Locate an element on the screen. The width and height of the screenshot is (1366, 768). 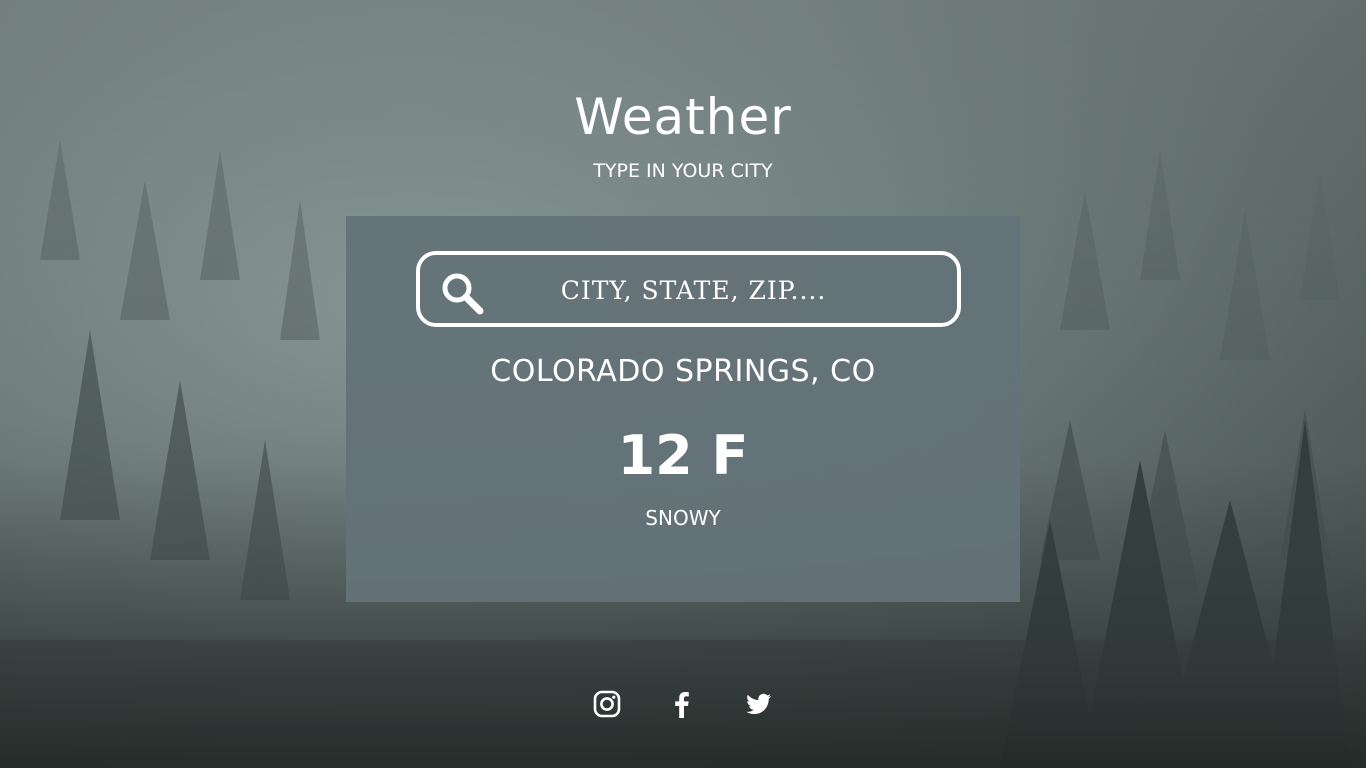
instagram-link is located at coordinates (607, 704).